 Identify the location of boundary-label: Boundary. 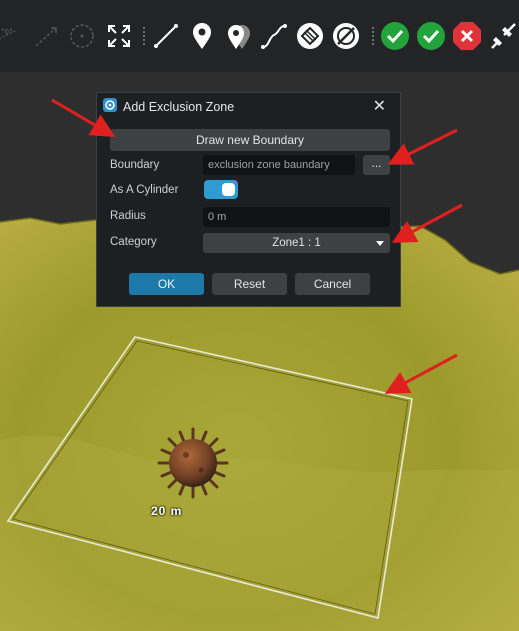
(135, 165).